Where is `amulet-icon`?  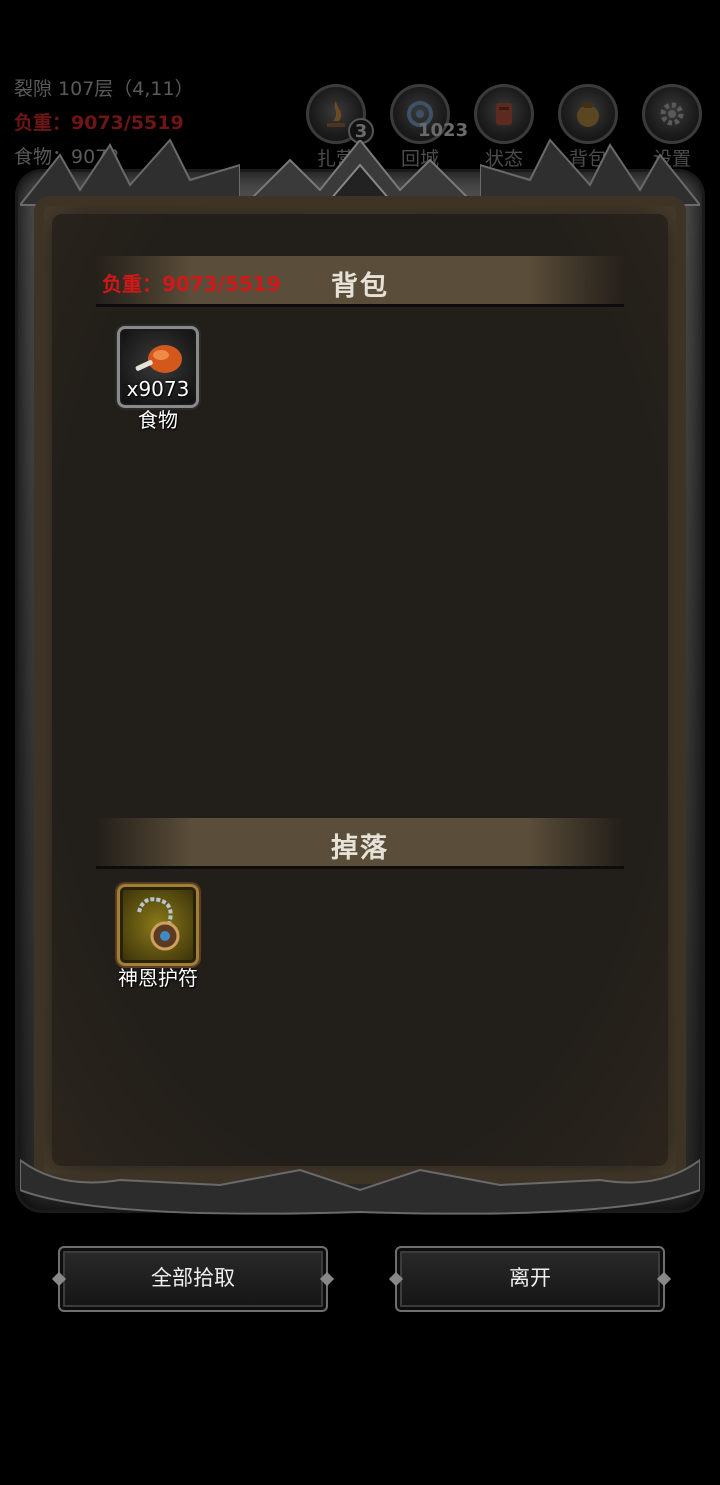 amulet-icon is located at coordinates (158, 924).